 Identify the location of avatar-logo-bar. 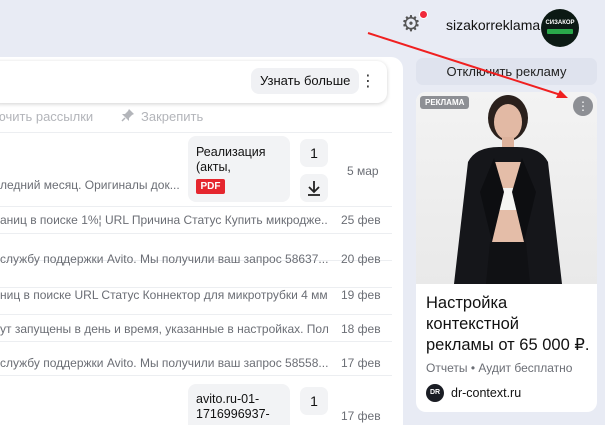
(560, 31).